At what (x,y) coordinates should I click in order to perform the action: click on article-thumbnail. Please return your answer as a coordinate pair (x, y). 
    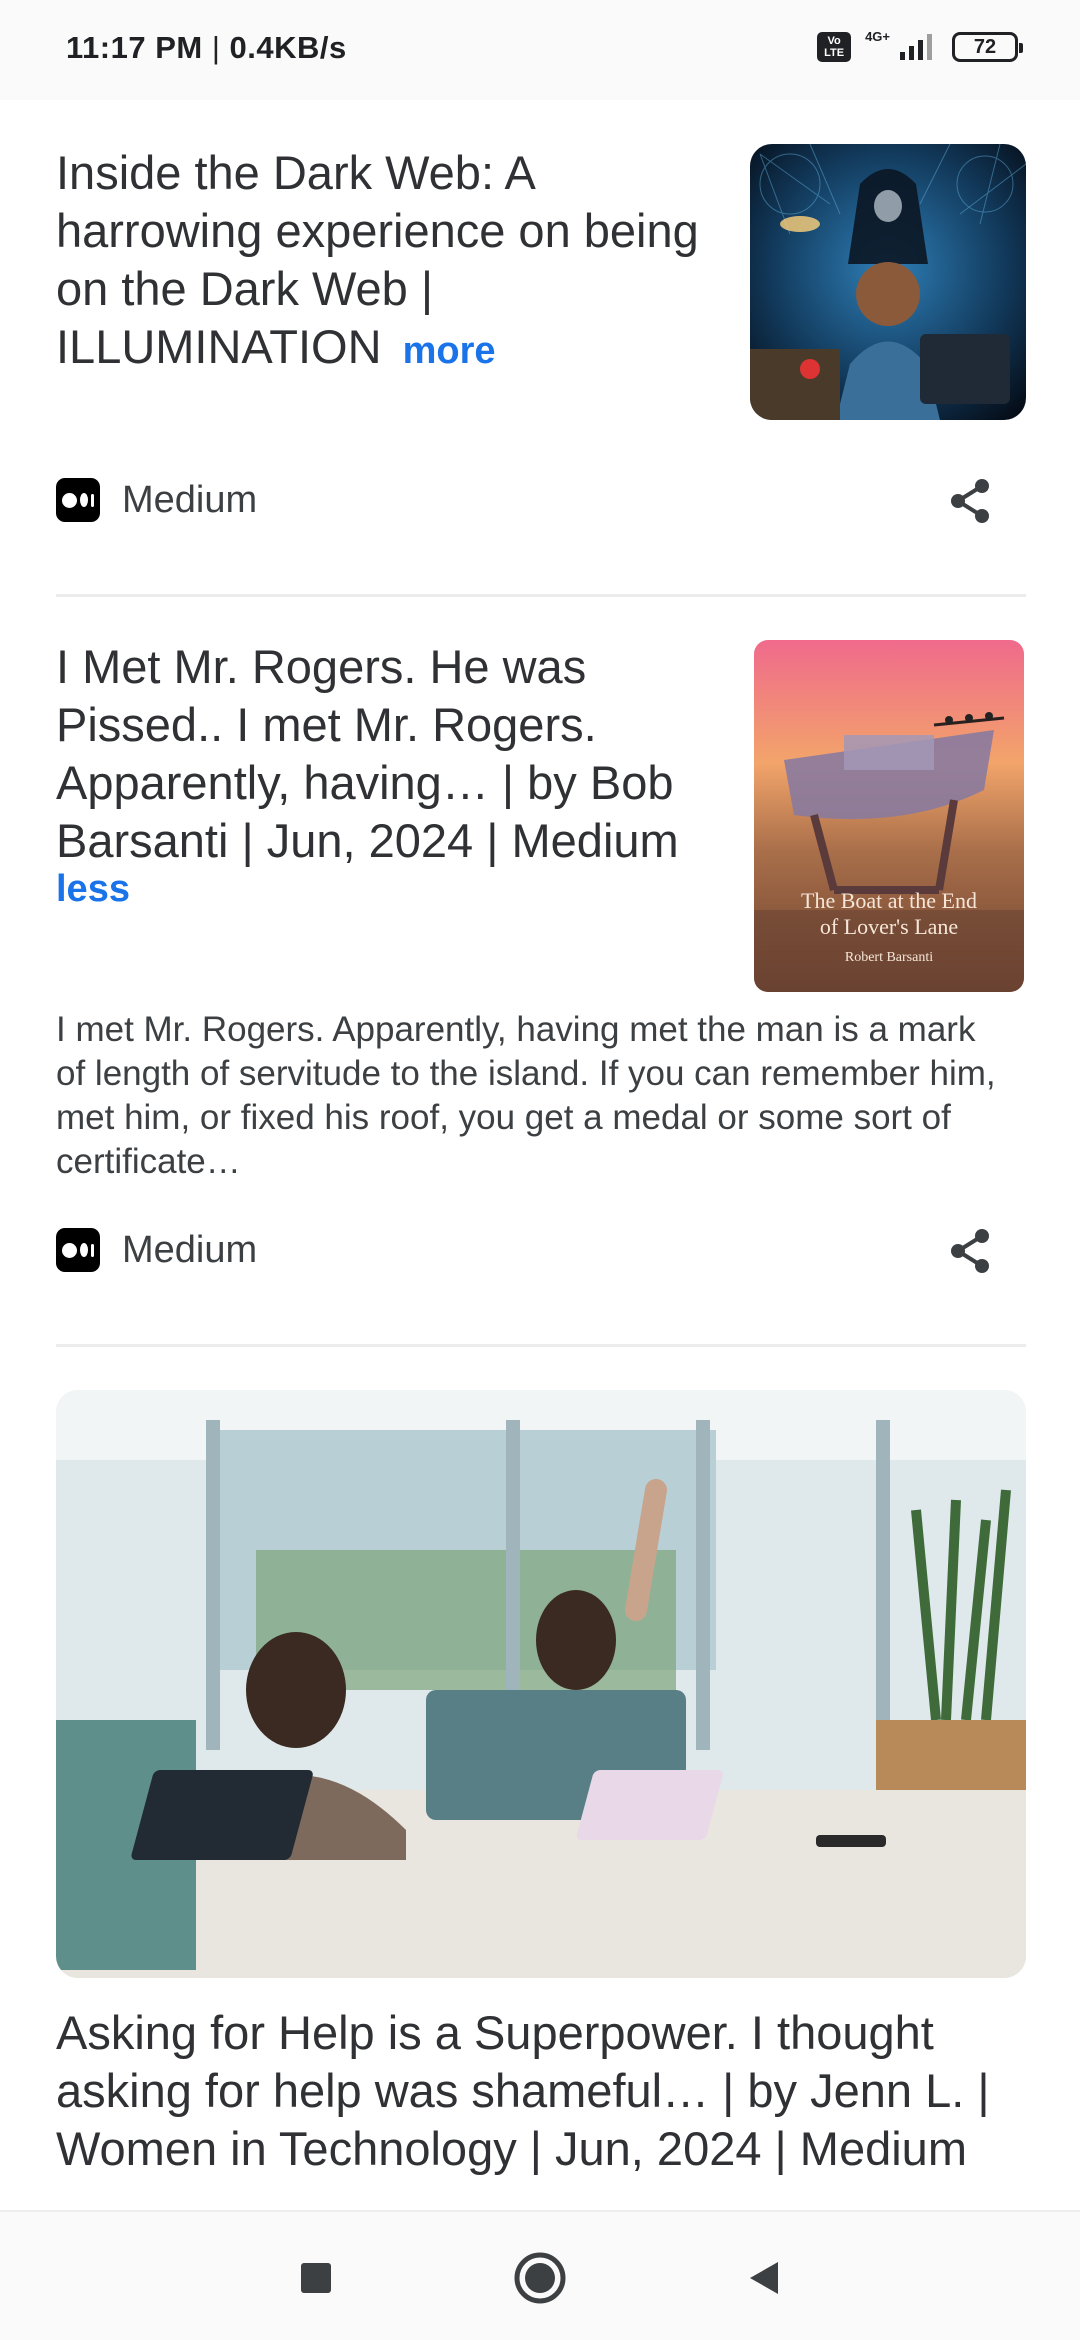
    Looking at the image, I should click on (888, 282).